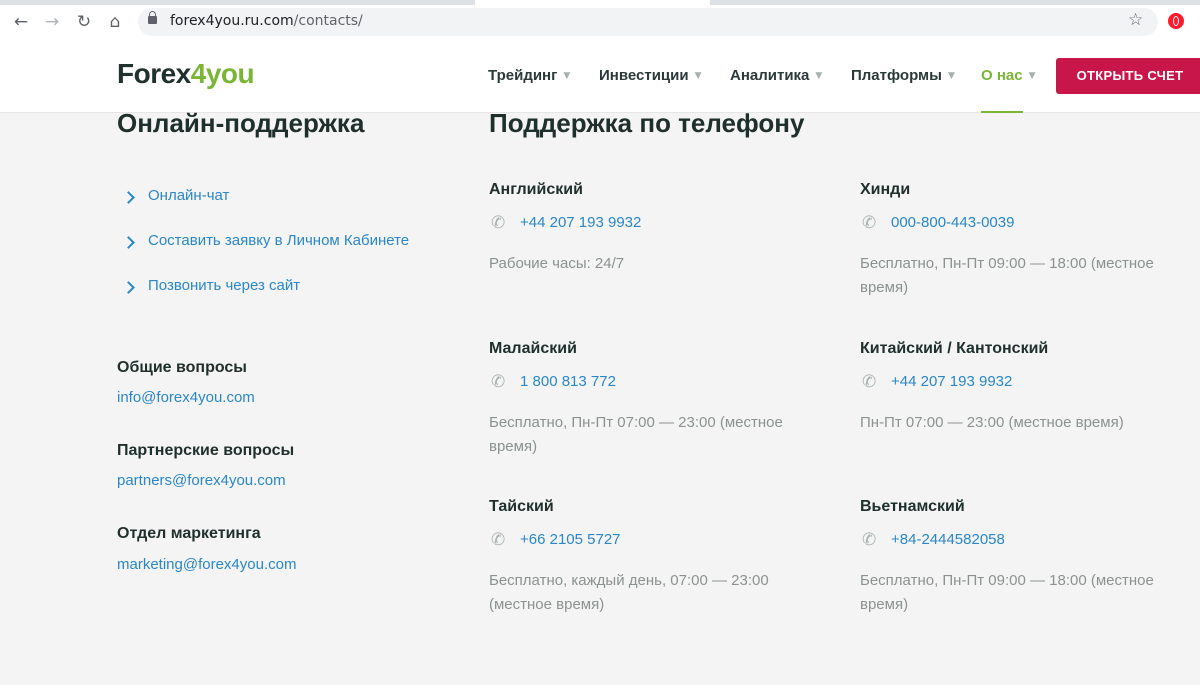 The image size is (1200, 685). What do you see at coordinates (896, 75) in the screenshot?
I see `menu-label: Платформы` at bounding box center [896, 75].